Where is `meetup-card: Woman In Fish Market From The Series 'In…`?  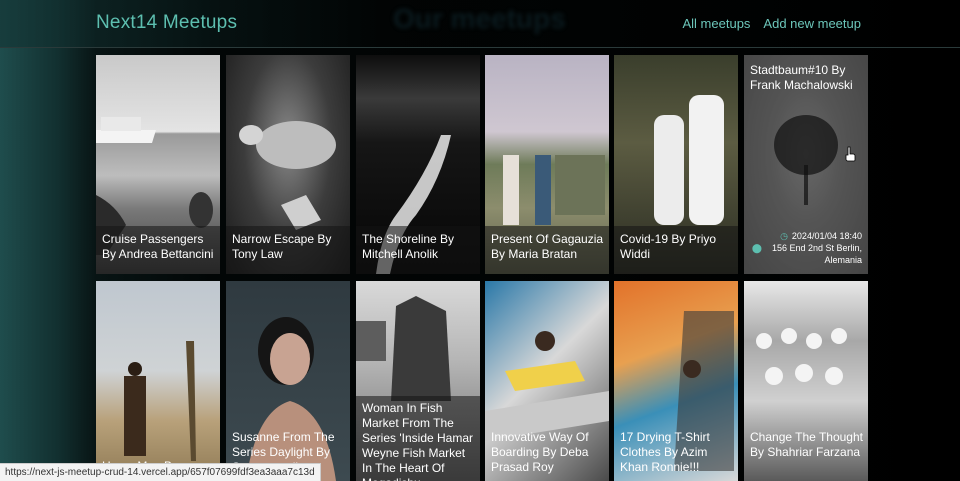
meetup-card: Woman In Fish Market From The Series 'In… is located at coordinates (418, 381).